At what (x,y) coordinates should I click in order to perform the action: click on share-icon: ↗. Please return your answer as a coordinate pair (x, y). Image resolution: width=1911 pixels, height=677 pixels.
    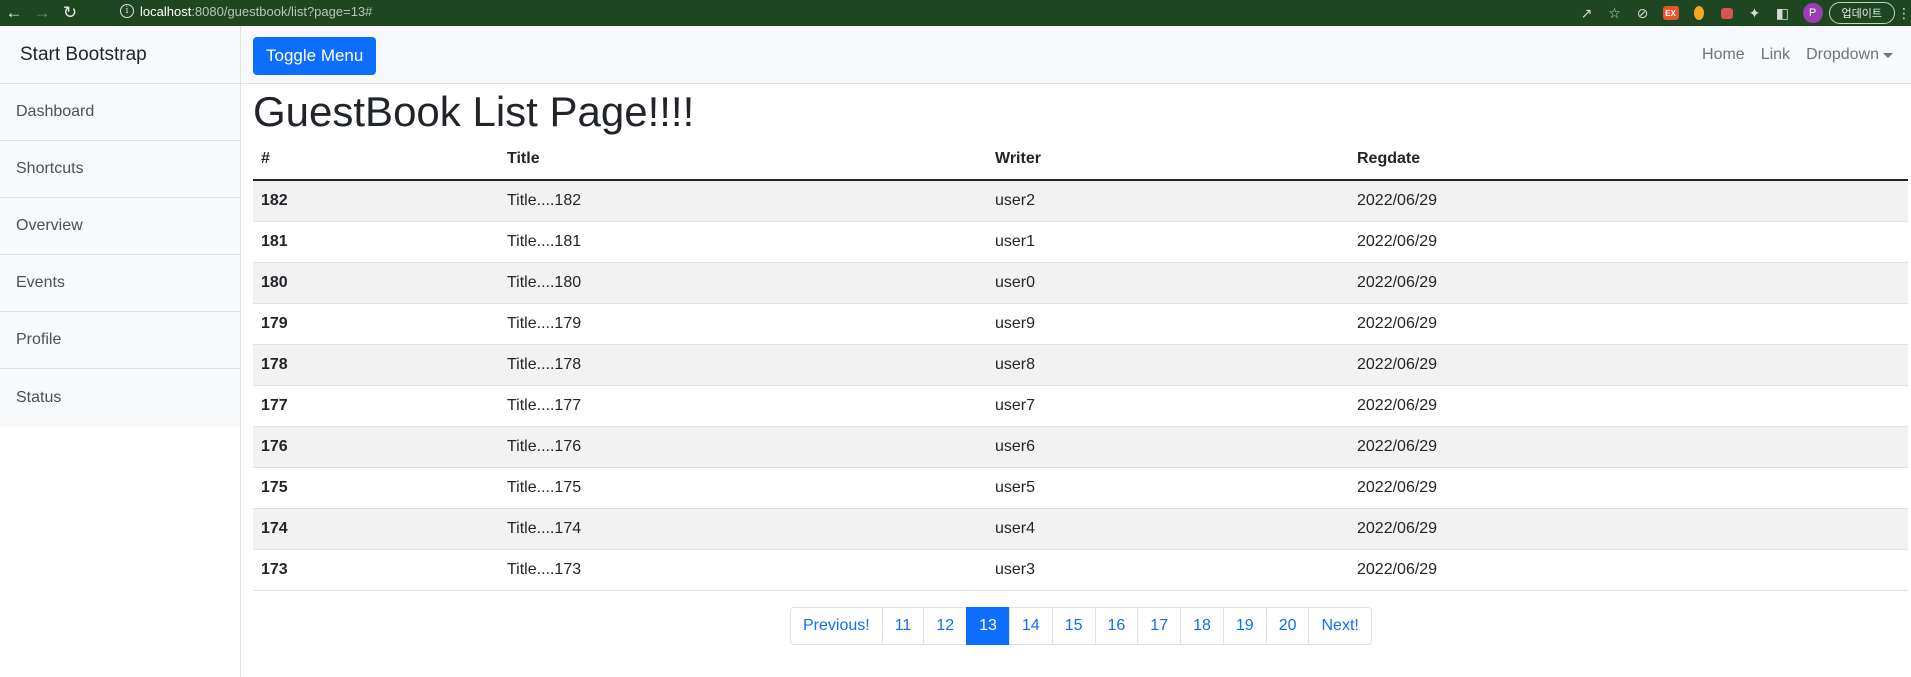
    Looking at the image, I should click on (1587, 13).